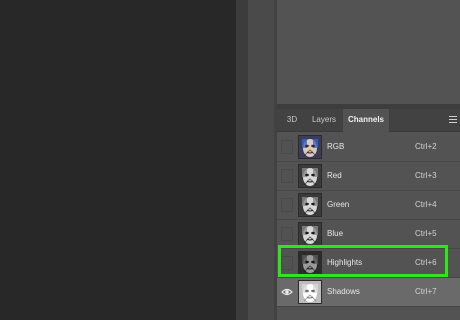 The width and height of the screenshot is (460, 320). I want to click on channel-name: Green, so click(338, 204).